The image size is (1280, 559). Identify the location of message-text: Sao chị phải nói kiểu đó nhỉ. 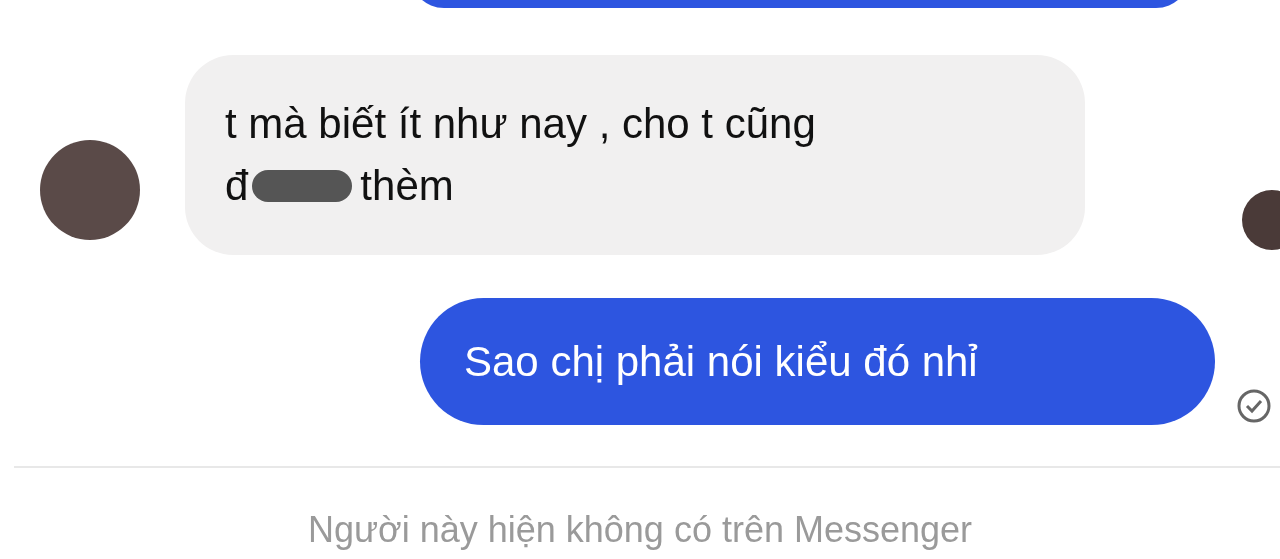
(721, 362).